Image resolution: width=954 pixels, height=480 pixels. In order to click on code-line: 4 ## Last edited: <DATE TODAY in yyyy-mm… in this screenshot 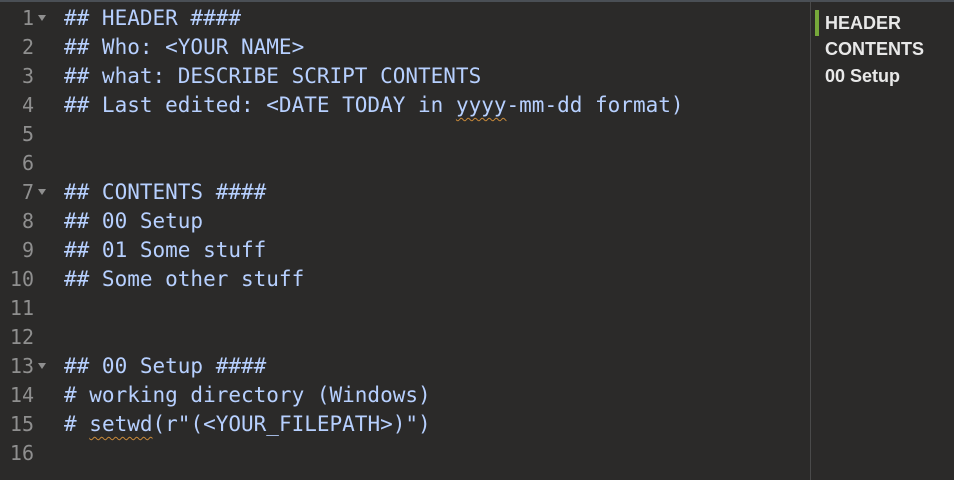, I will do `click(405, 105)`.